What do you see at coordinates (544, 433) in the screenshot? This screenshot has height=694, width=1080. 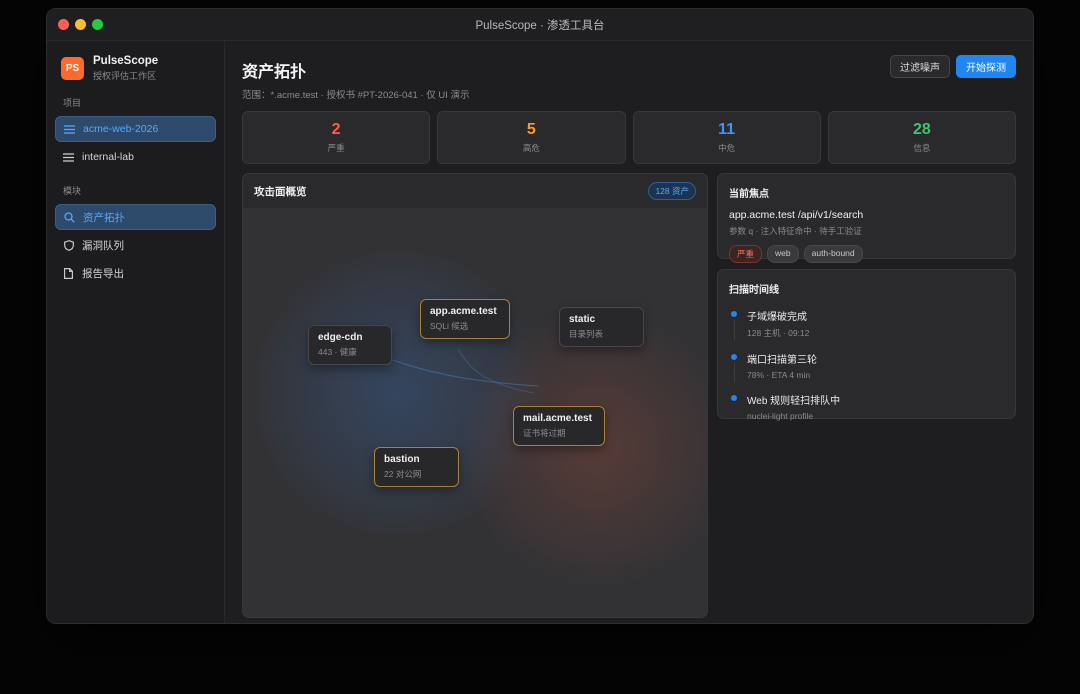 I see `node-status: 证书将过期` at bounding box center [544, 433].